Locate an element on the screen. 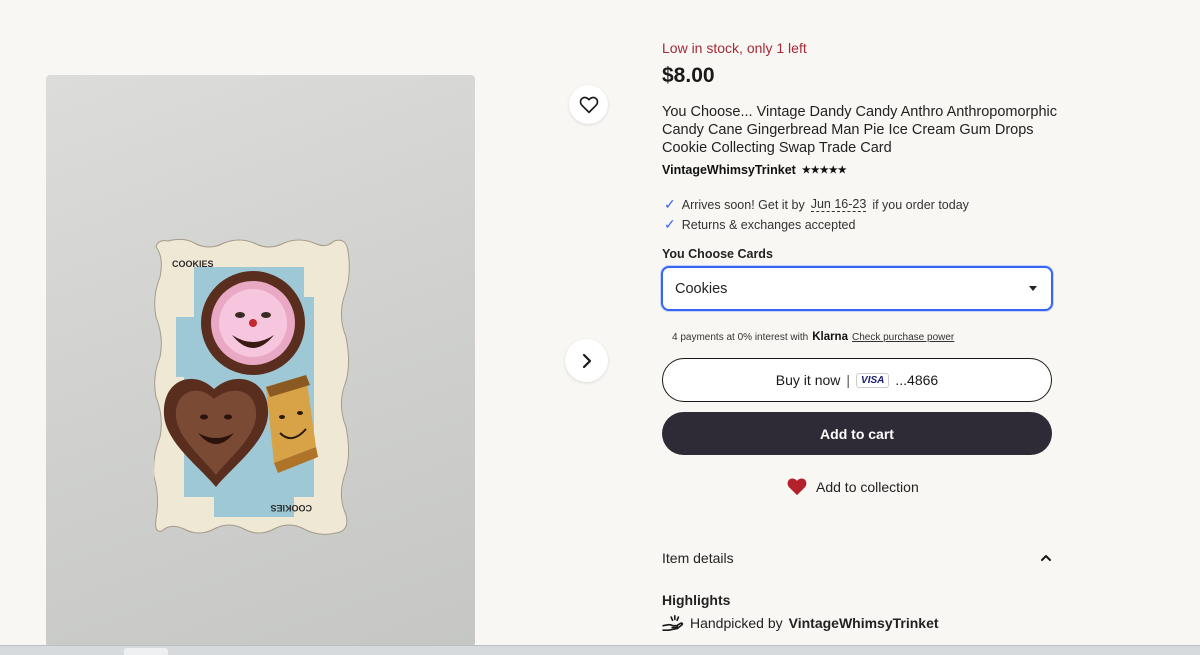 The width and height of the screenshot is (1200, 655). watch-heart-button is located at coordinates (588, 104).